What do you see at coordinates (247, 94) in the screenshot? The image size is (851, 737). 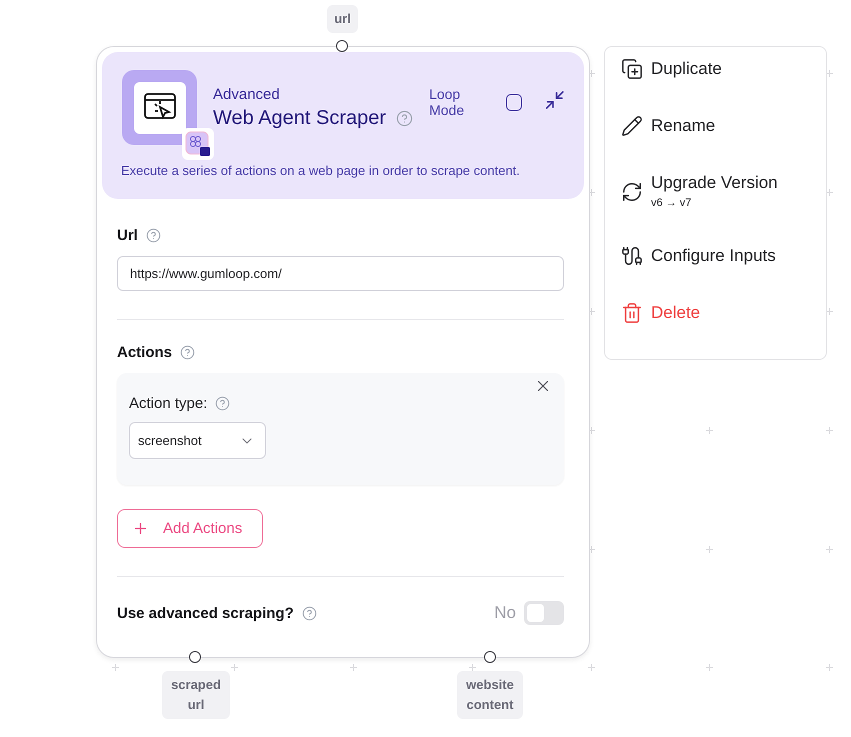 I see `node-category: Advanced` at bounding box center [247, 94].